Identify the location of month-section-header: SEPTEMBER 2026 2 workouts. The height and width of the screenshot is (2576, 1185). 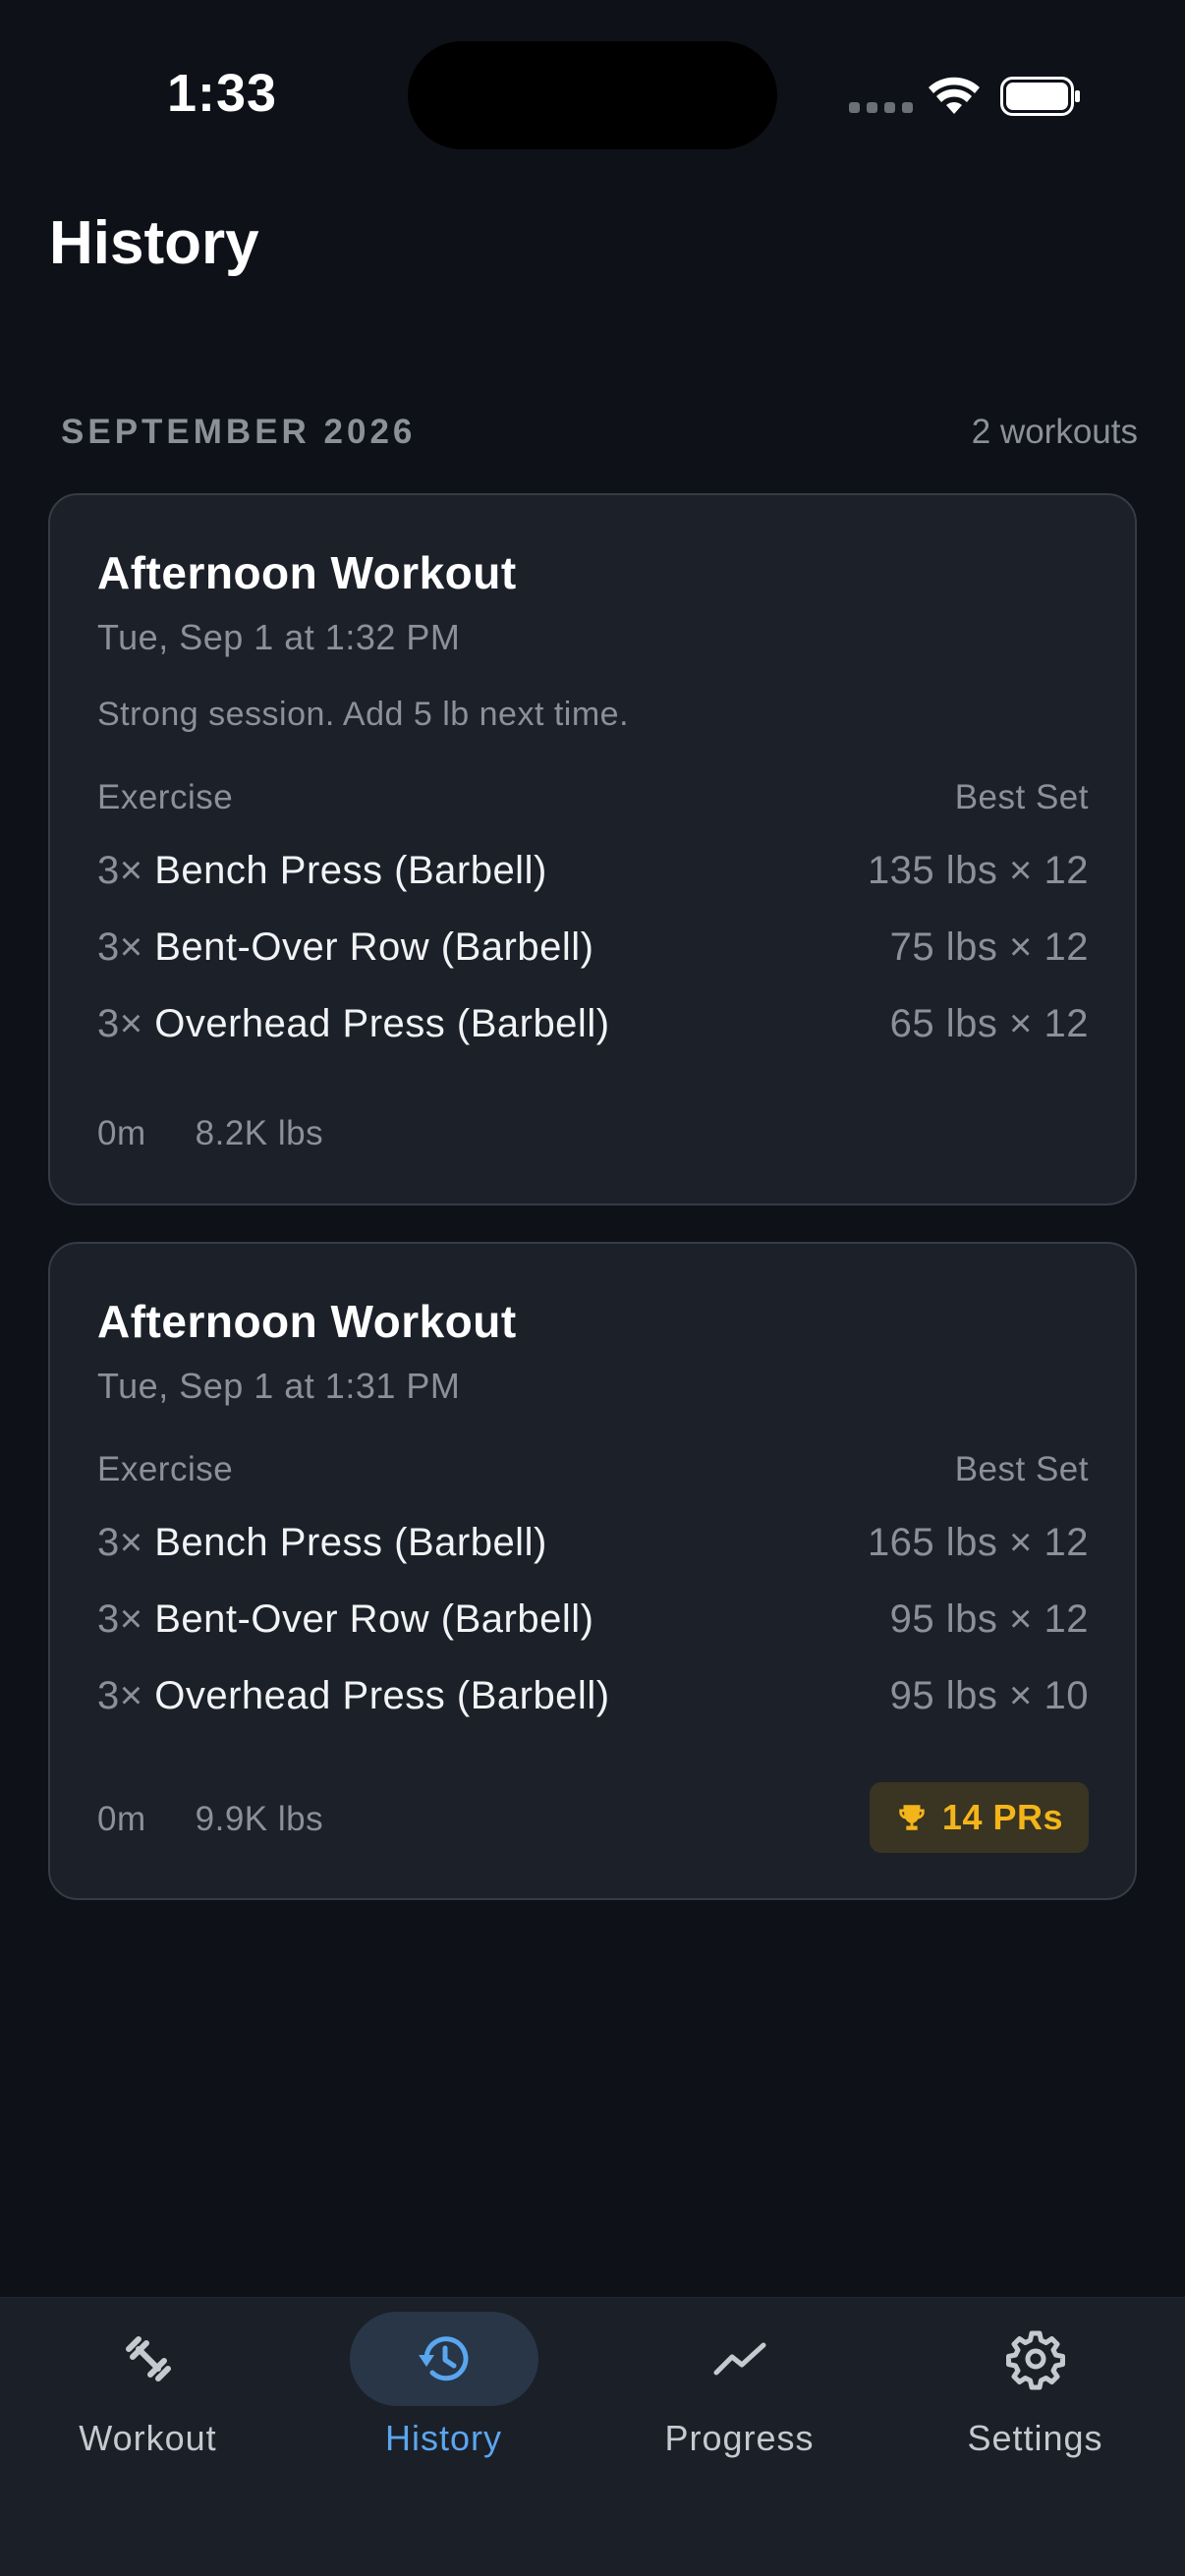
(600, 432).